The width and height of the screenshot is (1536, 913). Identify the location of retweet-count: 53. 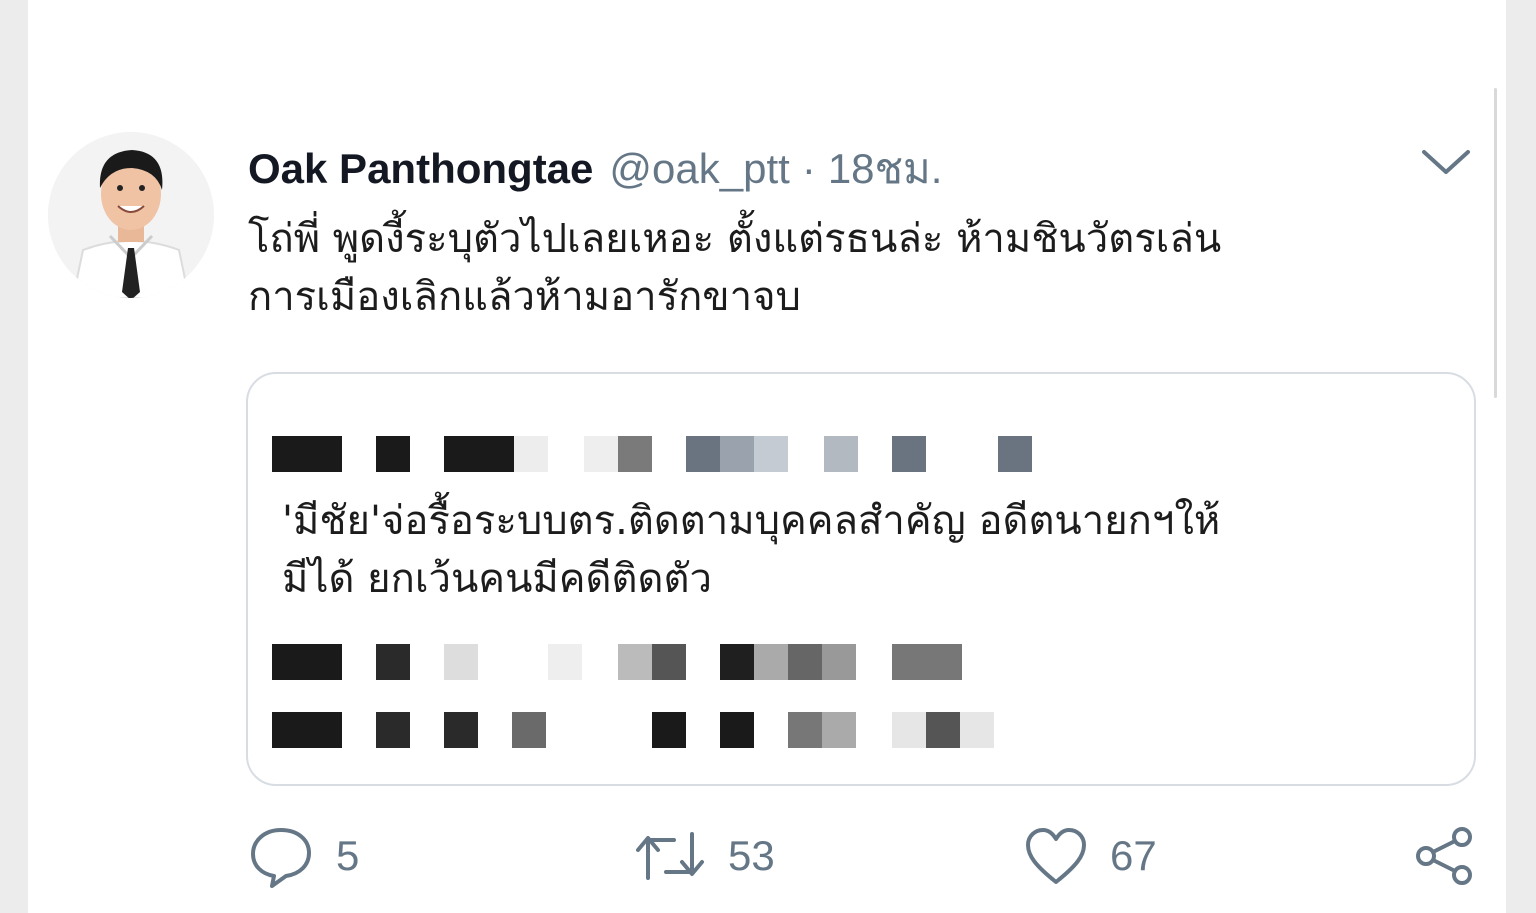
(751, 855).